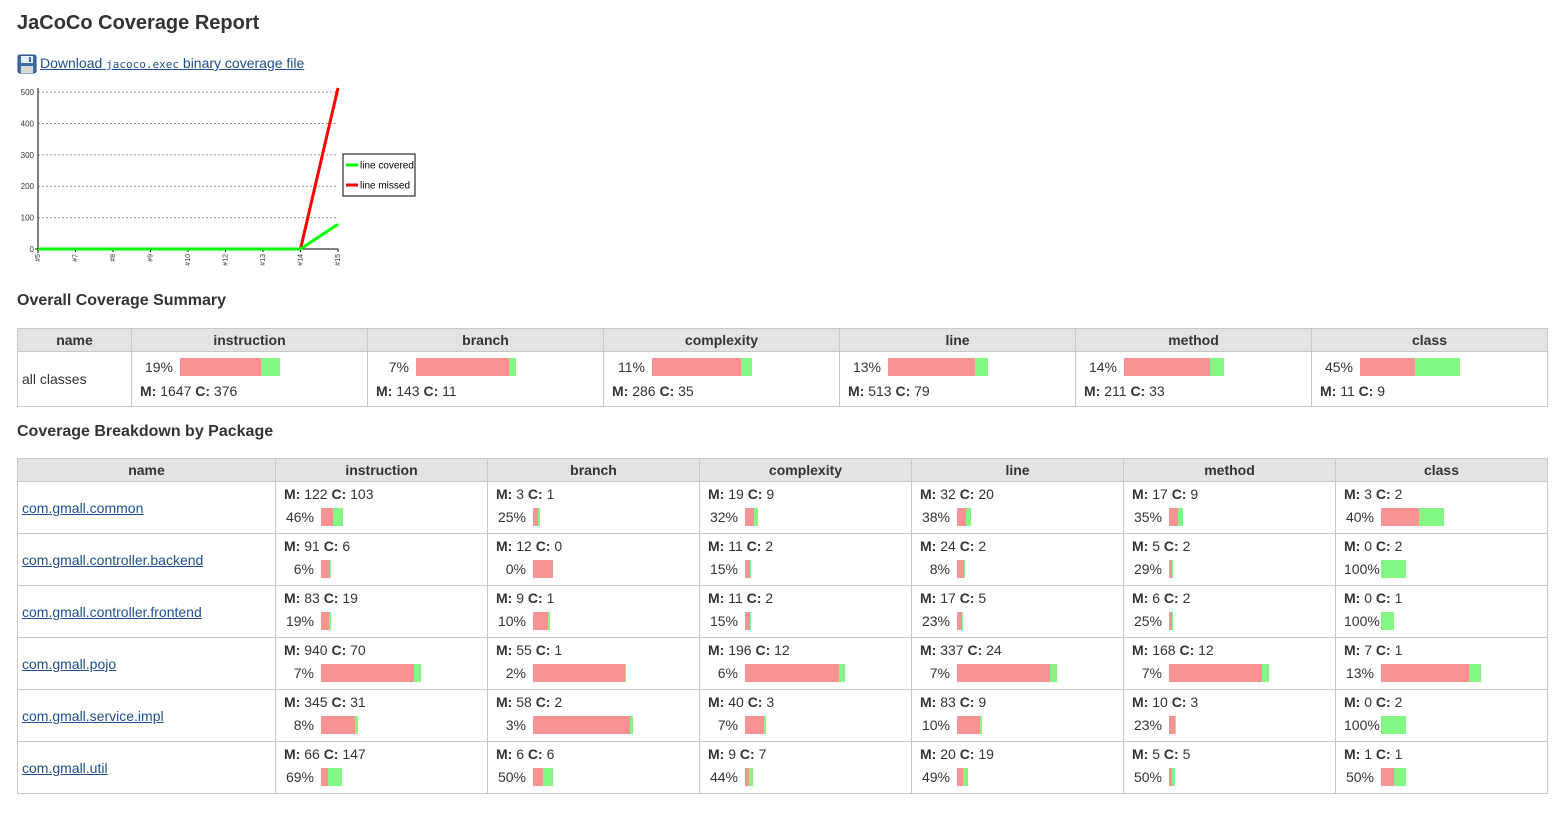 The height and width of the screenshot is (835, 1562). Describe the element at coordinates (121, 300) in the screenshot. I see `summary-heading: Overall Coverage Summary` at that location.